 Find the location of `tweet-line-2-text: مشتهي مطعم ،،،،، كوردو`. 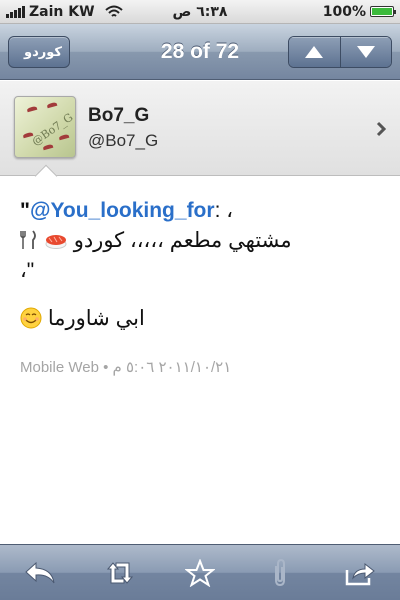

tweet-line-2-text: مشتهي مطعم ،،،،، كوردو is located at coordinates (182, 240).